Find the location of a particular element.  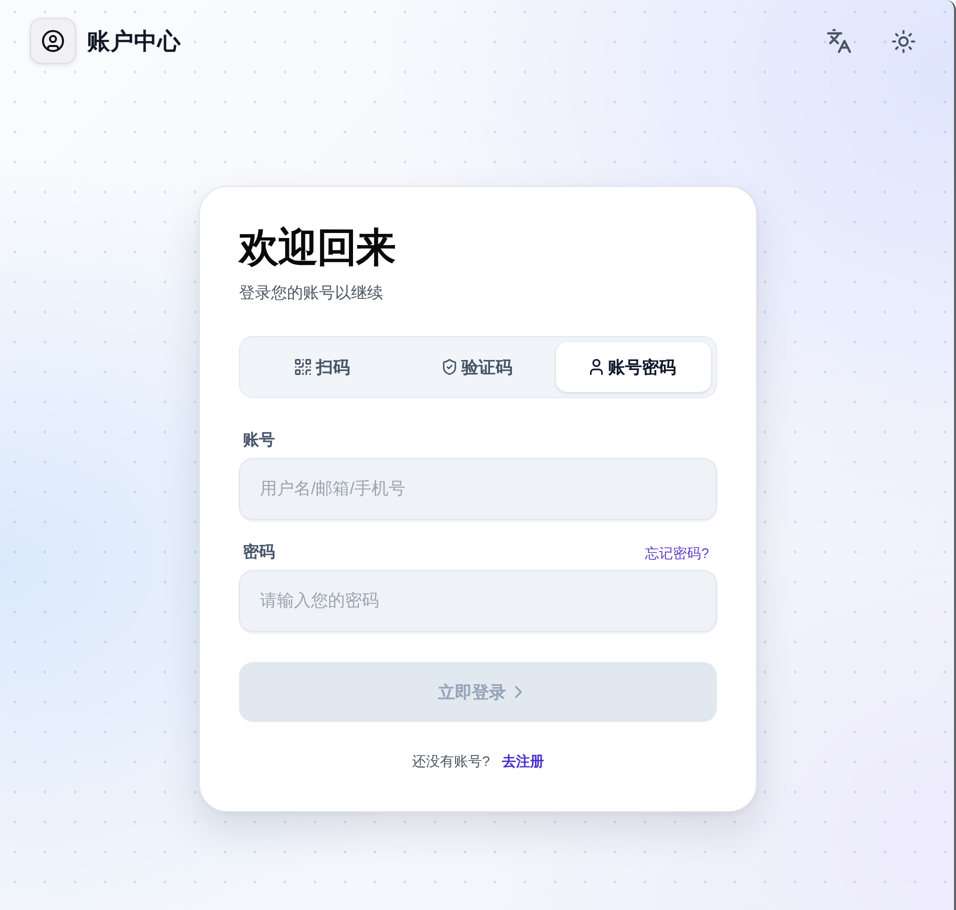

forgot-password-link: 忘记密码? is located at coordinates (677, 553).